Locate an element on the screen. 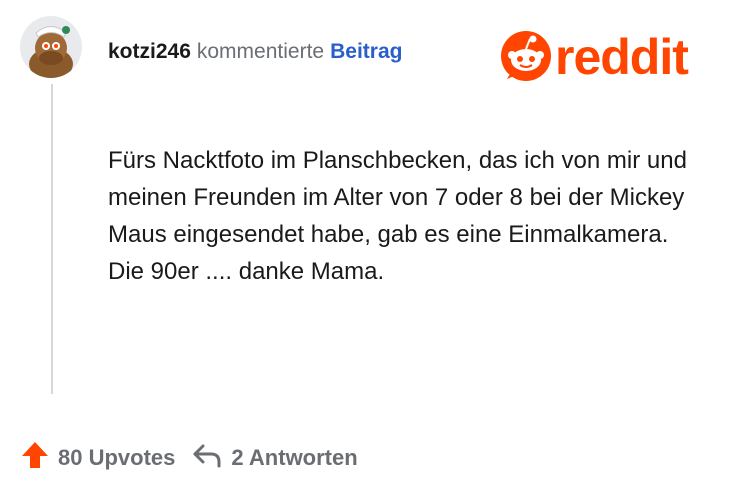  reply-arrow-icon is located at coordinates (207, 458).